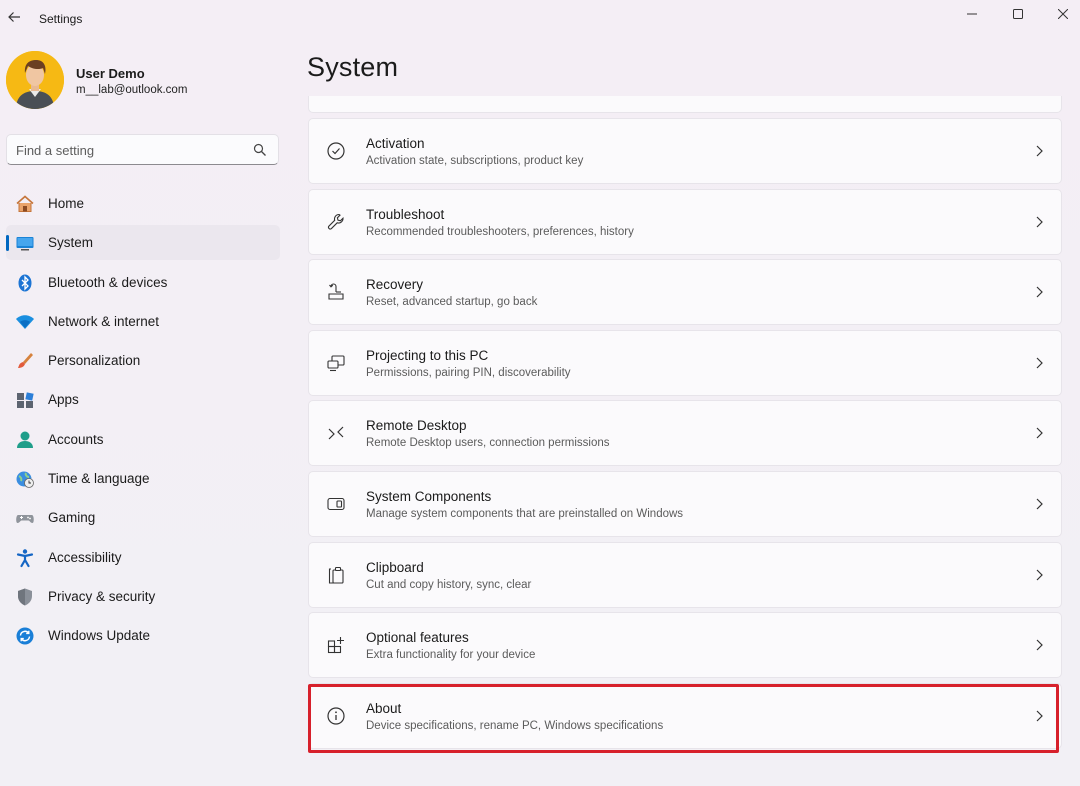 The image size is (1080, 786). I want to click on sidebar-item-accounts: Accounts, so click(143, 439).